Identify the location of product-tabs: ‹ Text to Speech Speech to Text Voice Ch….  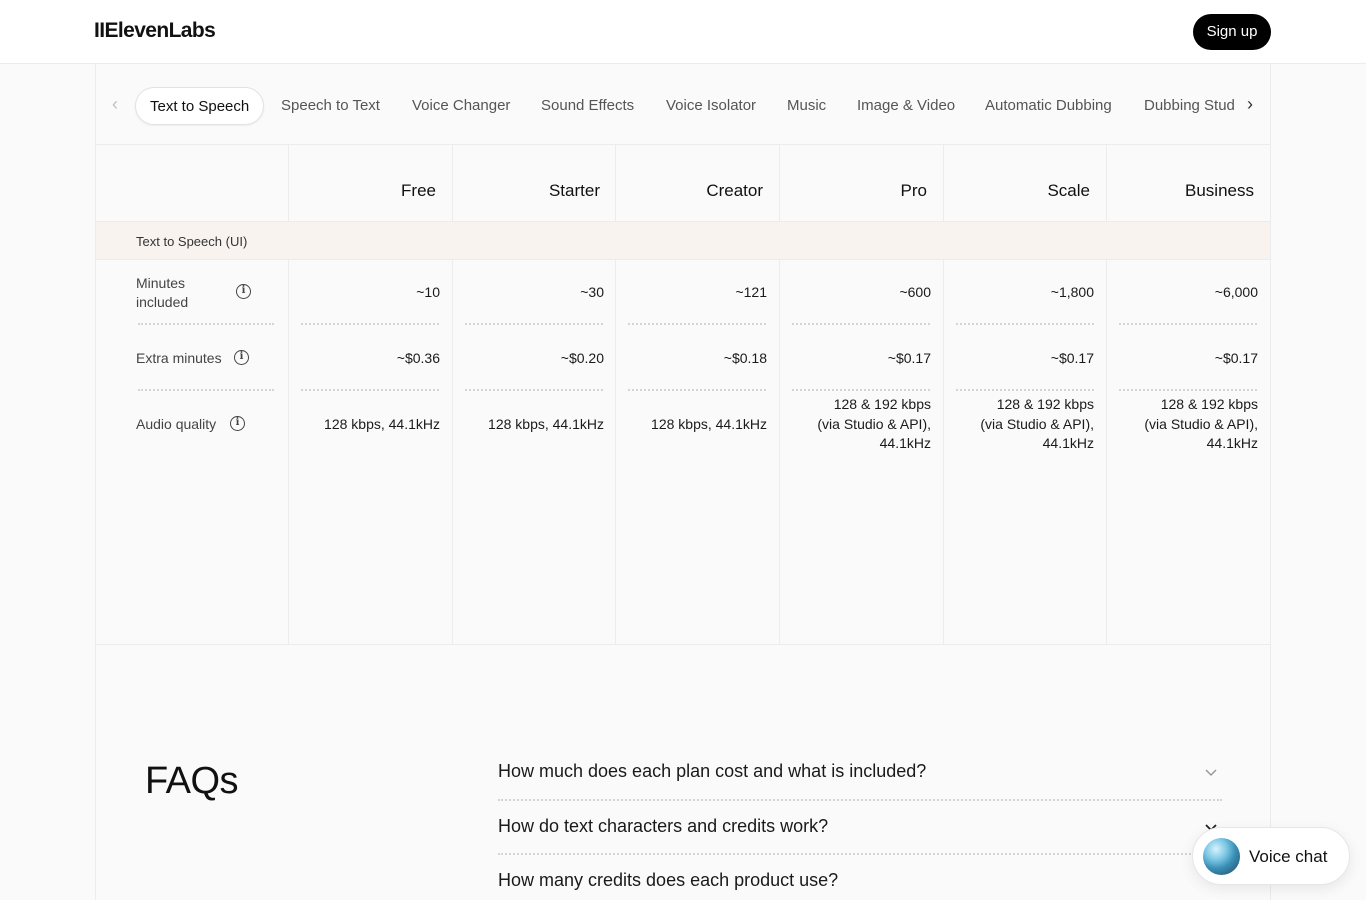
(683, 104).